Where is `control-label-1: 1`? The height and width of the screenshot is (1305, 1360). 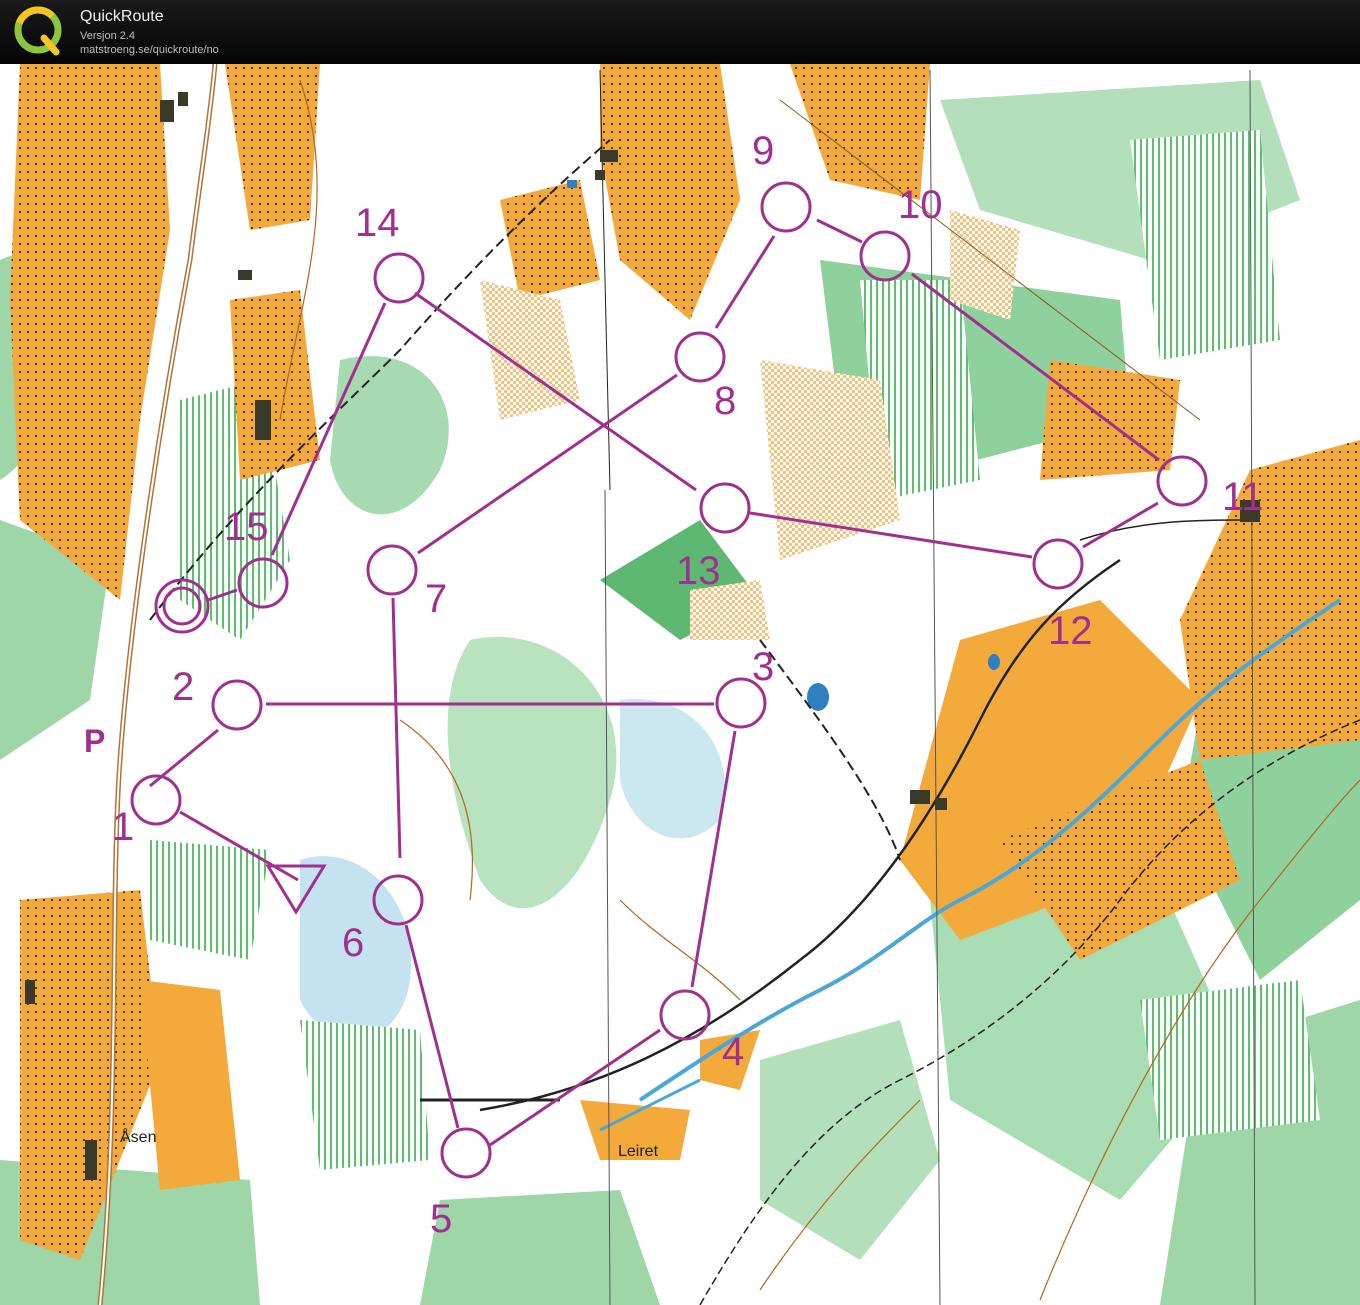
control-label-1: 1 is located at coordinates (123, 827).